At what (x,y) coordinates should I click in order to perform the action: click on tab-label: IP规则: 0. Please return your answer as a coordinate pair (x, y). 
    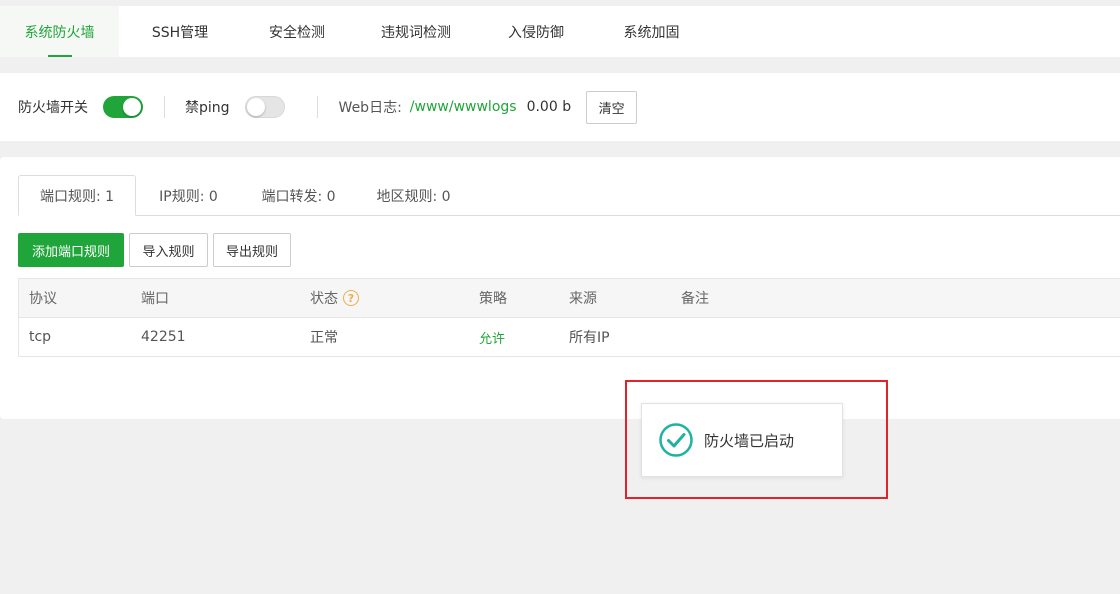
    Looking at the image, I should click on (188, 196).